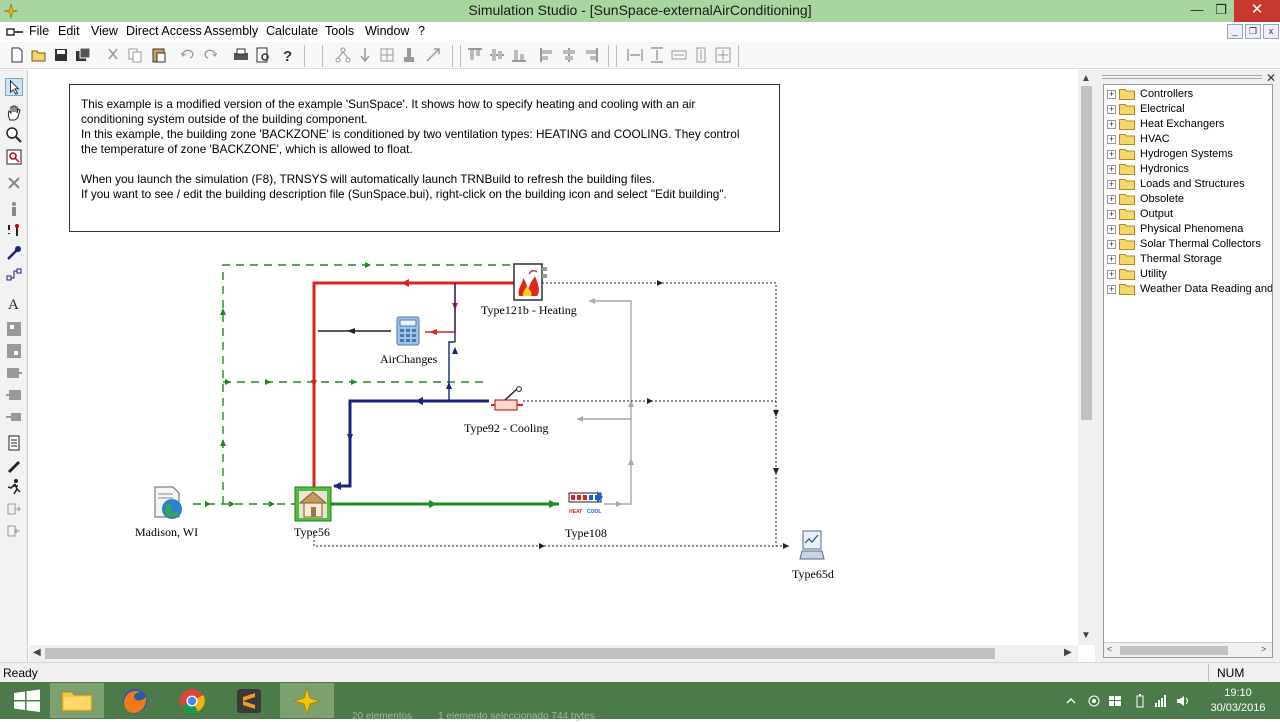 The height and width of the screenshot is (722, 1280). Describe the element at coordinates (164, 31) in the screenshot. I see `menu-direct-access: Direct Access` at that location.